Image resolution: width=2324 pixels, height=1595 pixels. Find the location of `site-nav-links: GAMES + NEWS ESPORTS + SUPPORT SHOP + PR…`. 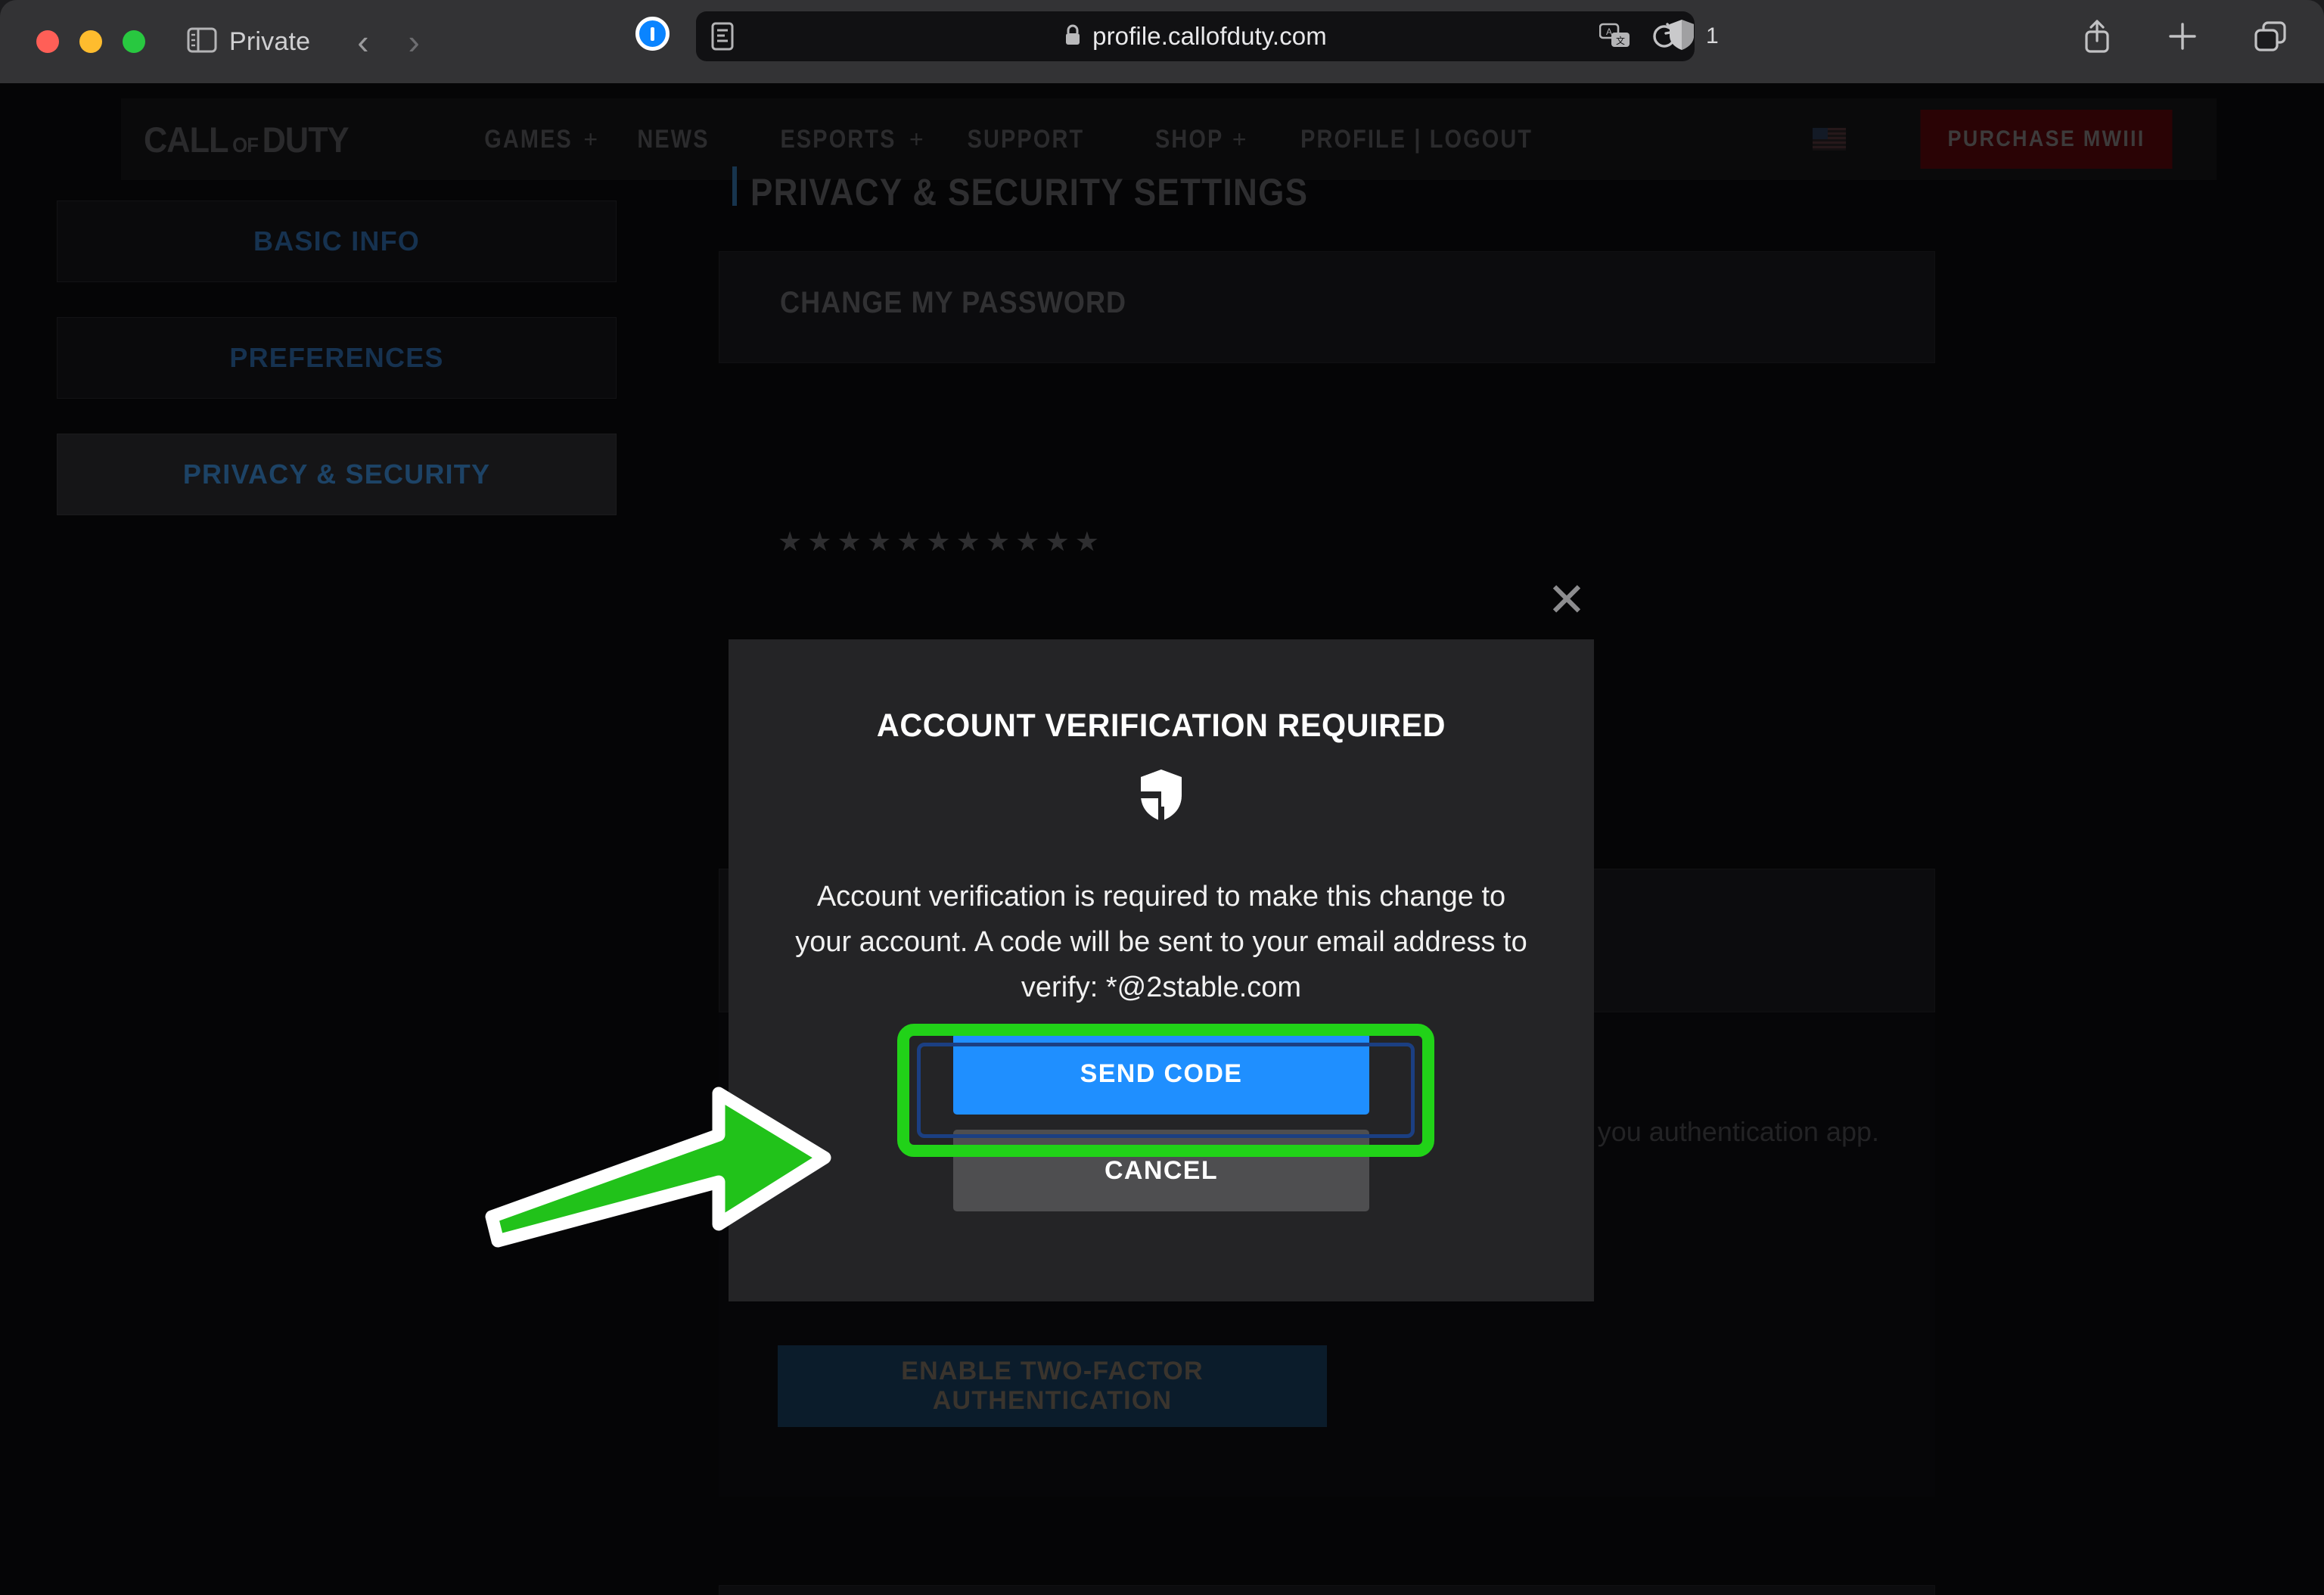

site-nav-links: GAMES + NEWS ESPORTS + SUPPORT SHOP + PR… is located at coordinates (1014, 139).